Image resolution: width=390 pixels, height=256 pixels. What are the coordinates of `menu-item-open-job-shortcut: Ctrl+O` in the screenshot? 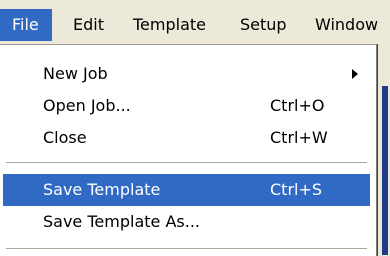 It's located at (297, 105).